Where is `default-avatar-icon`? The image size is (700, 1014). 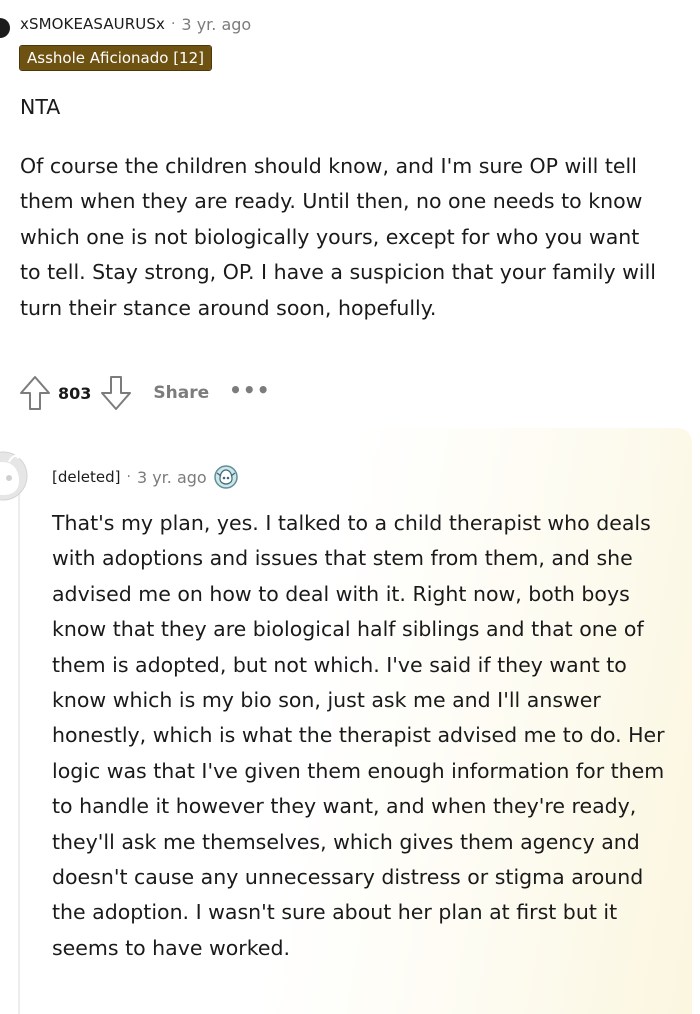
default-avatar-icon is located at coordinates (14, 476).